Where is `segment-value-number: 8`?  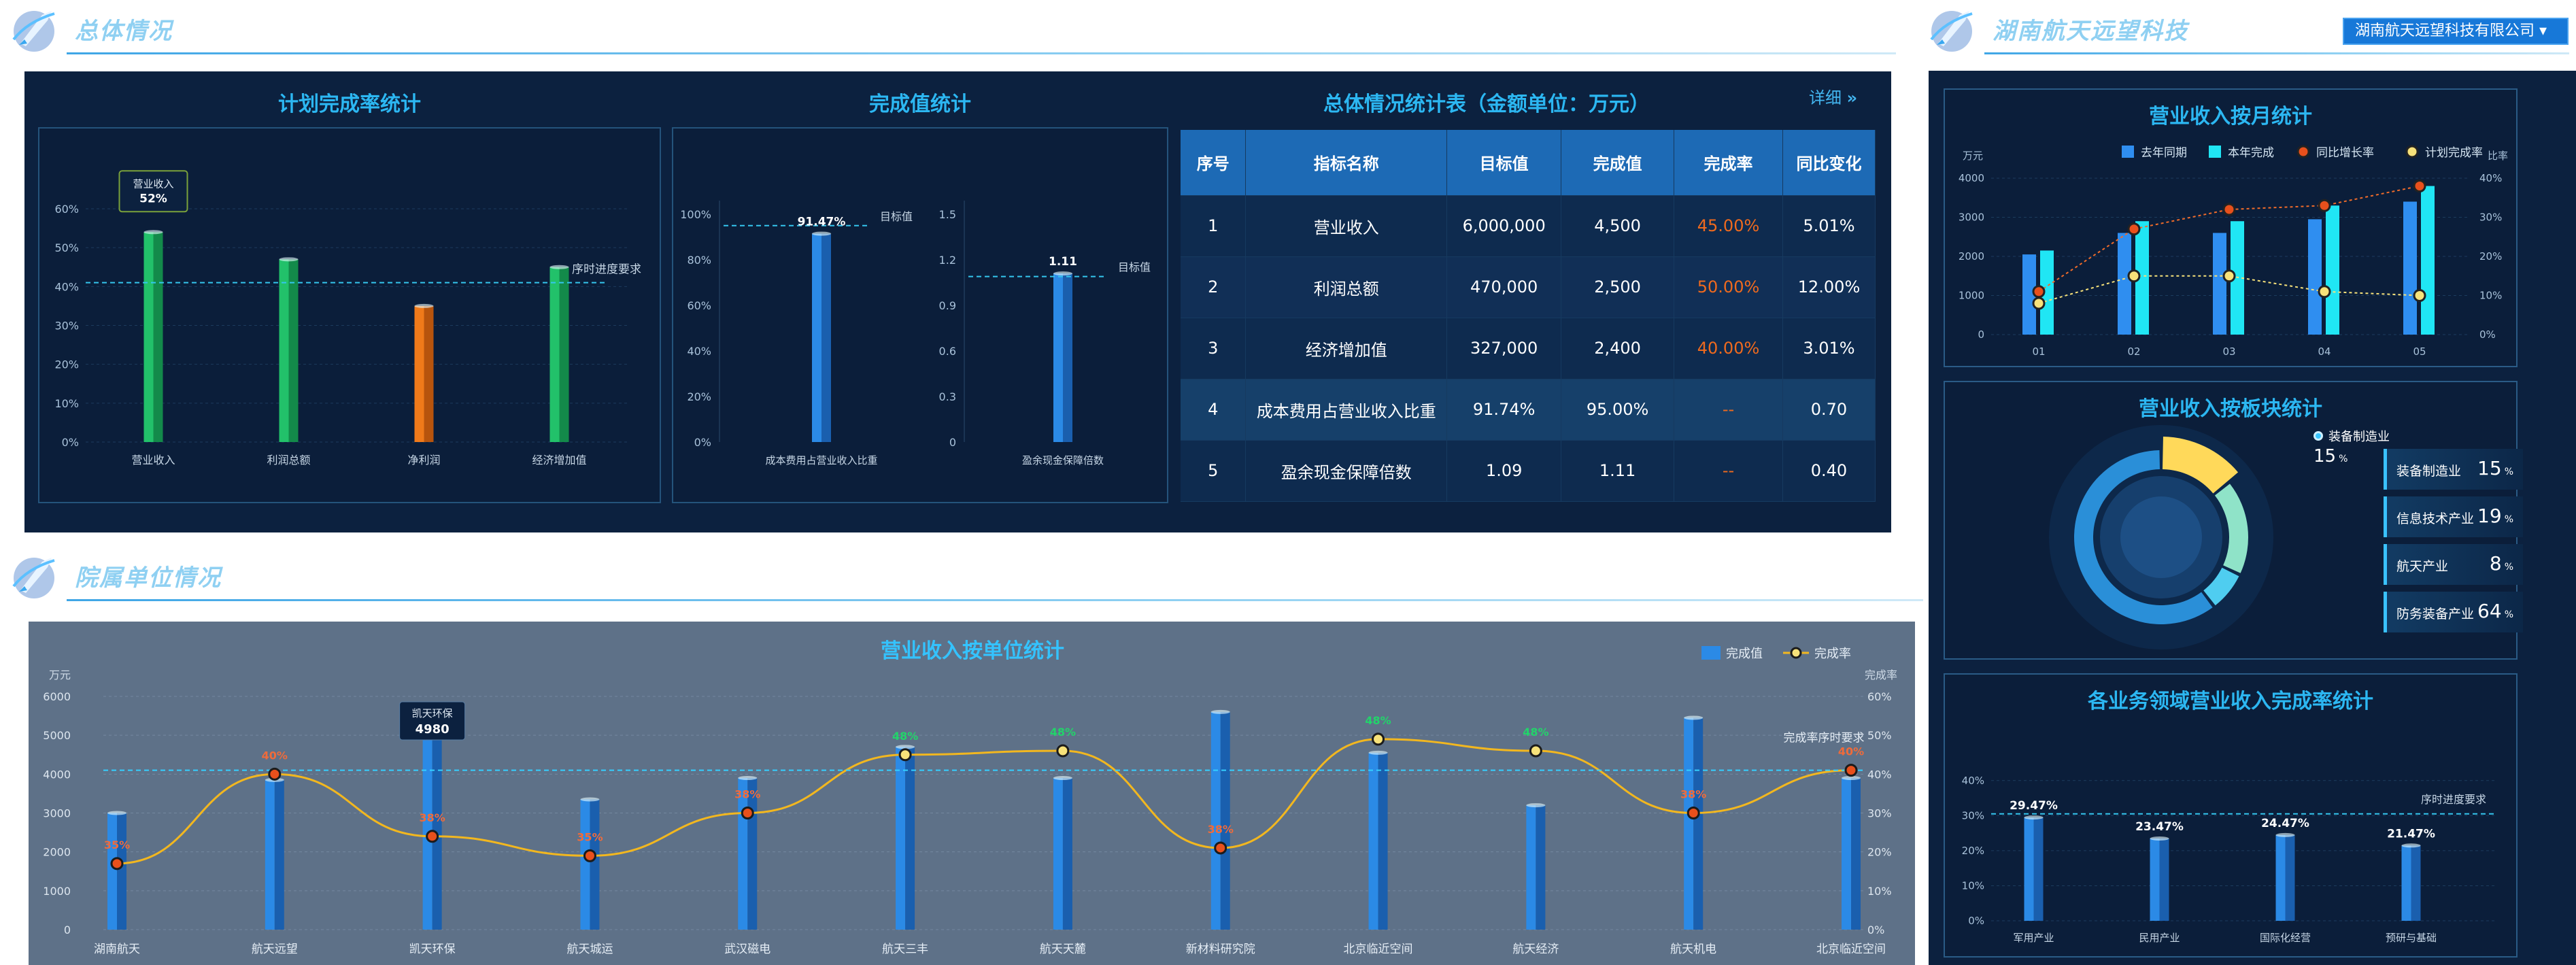 segment-value-number: 8 is located at coordinates (2495, 563).